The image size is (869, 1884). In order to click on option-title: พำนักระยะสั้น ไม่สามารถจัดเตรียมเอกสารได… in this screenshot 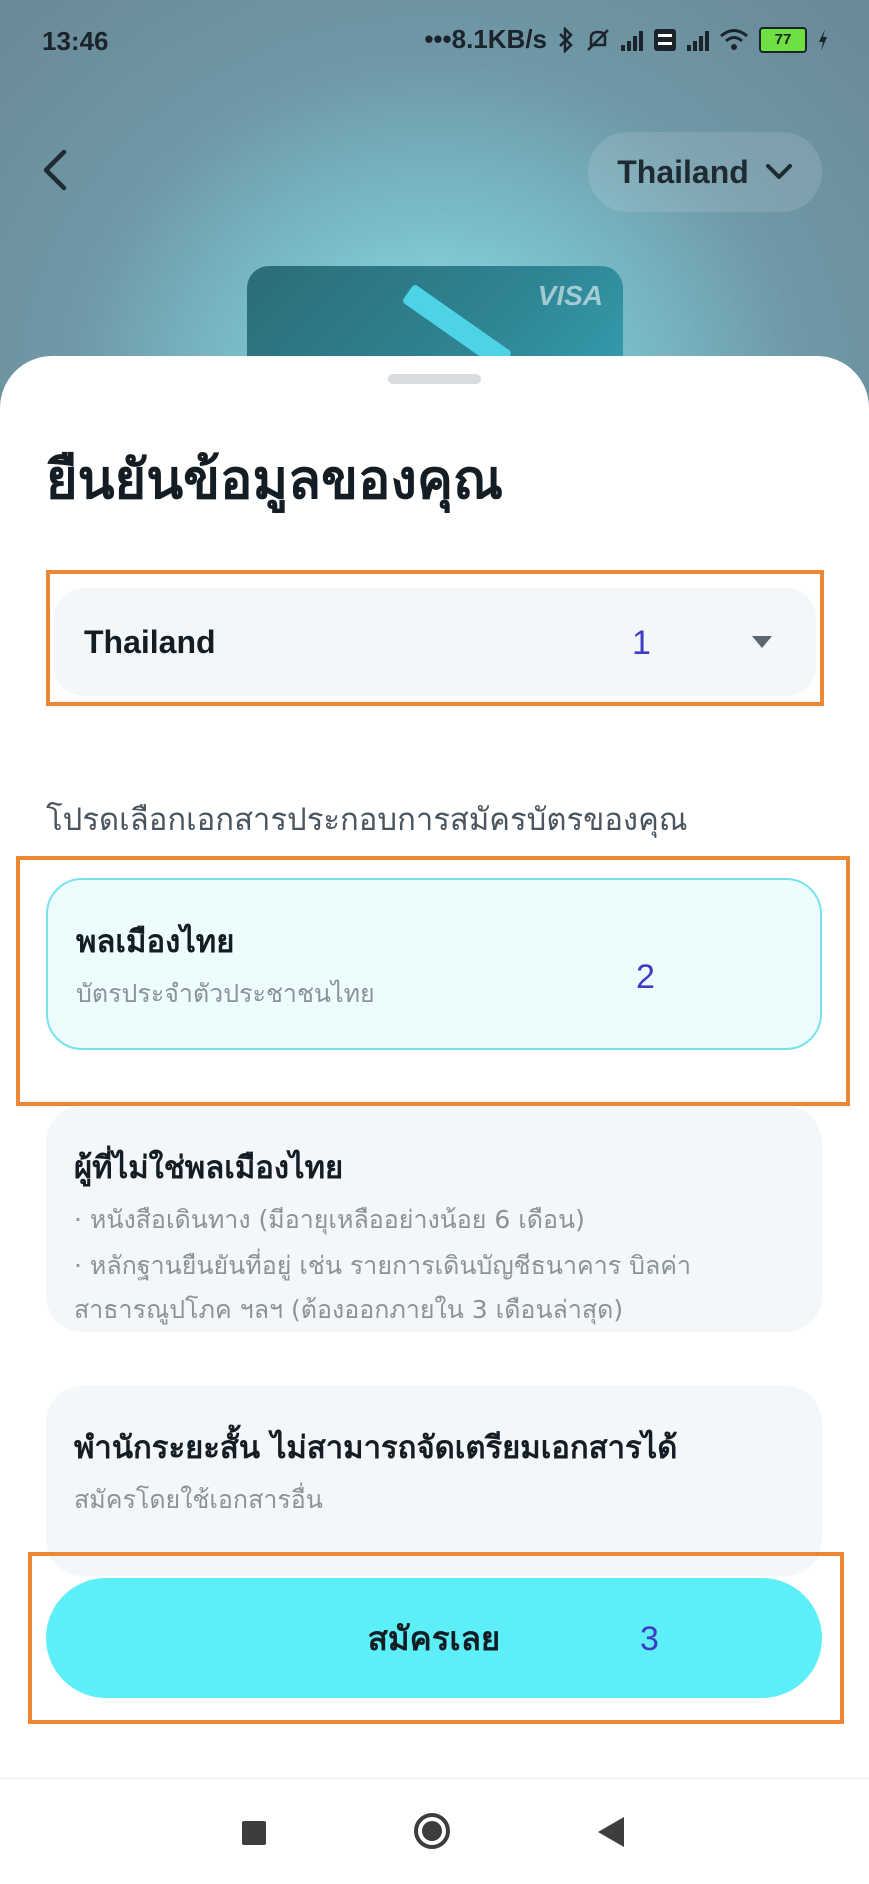, I will do `click(376, 1448)`.